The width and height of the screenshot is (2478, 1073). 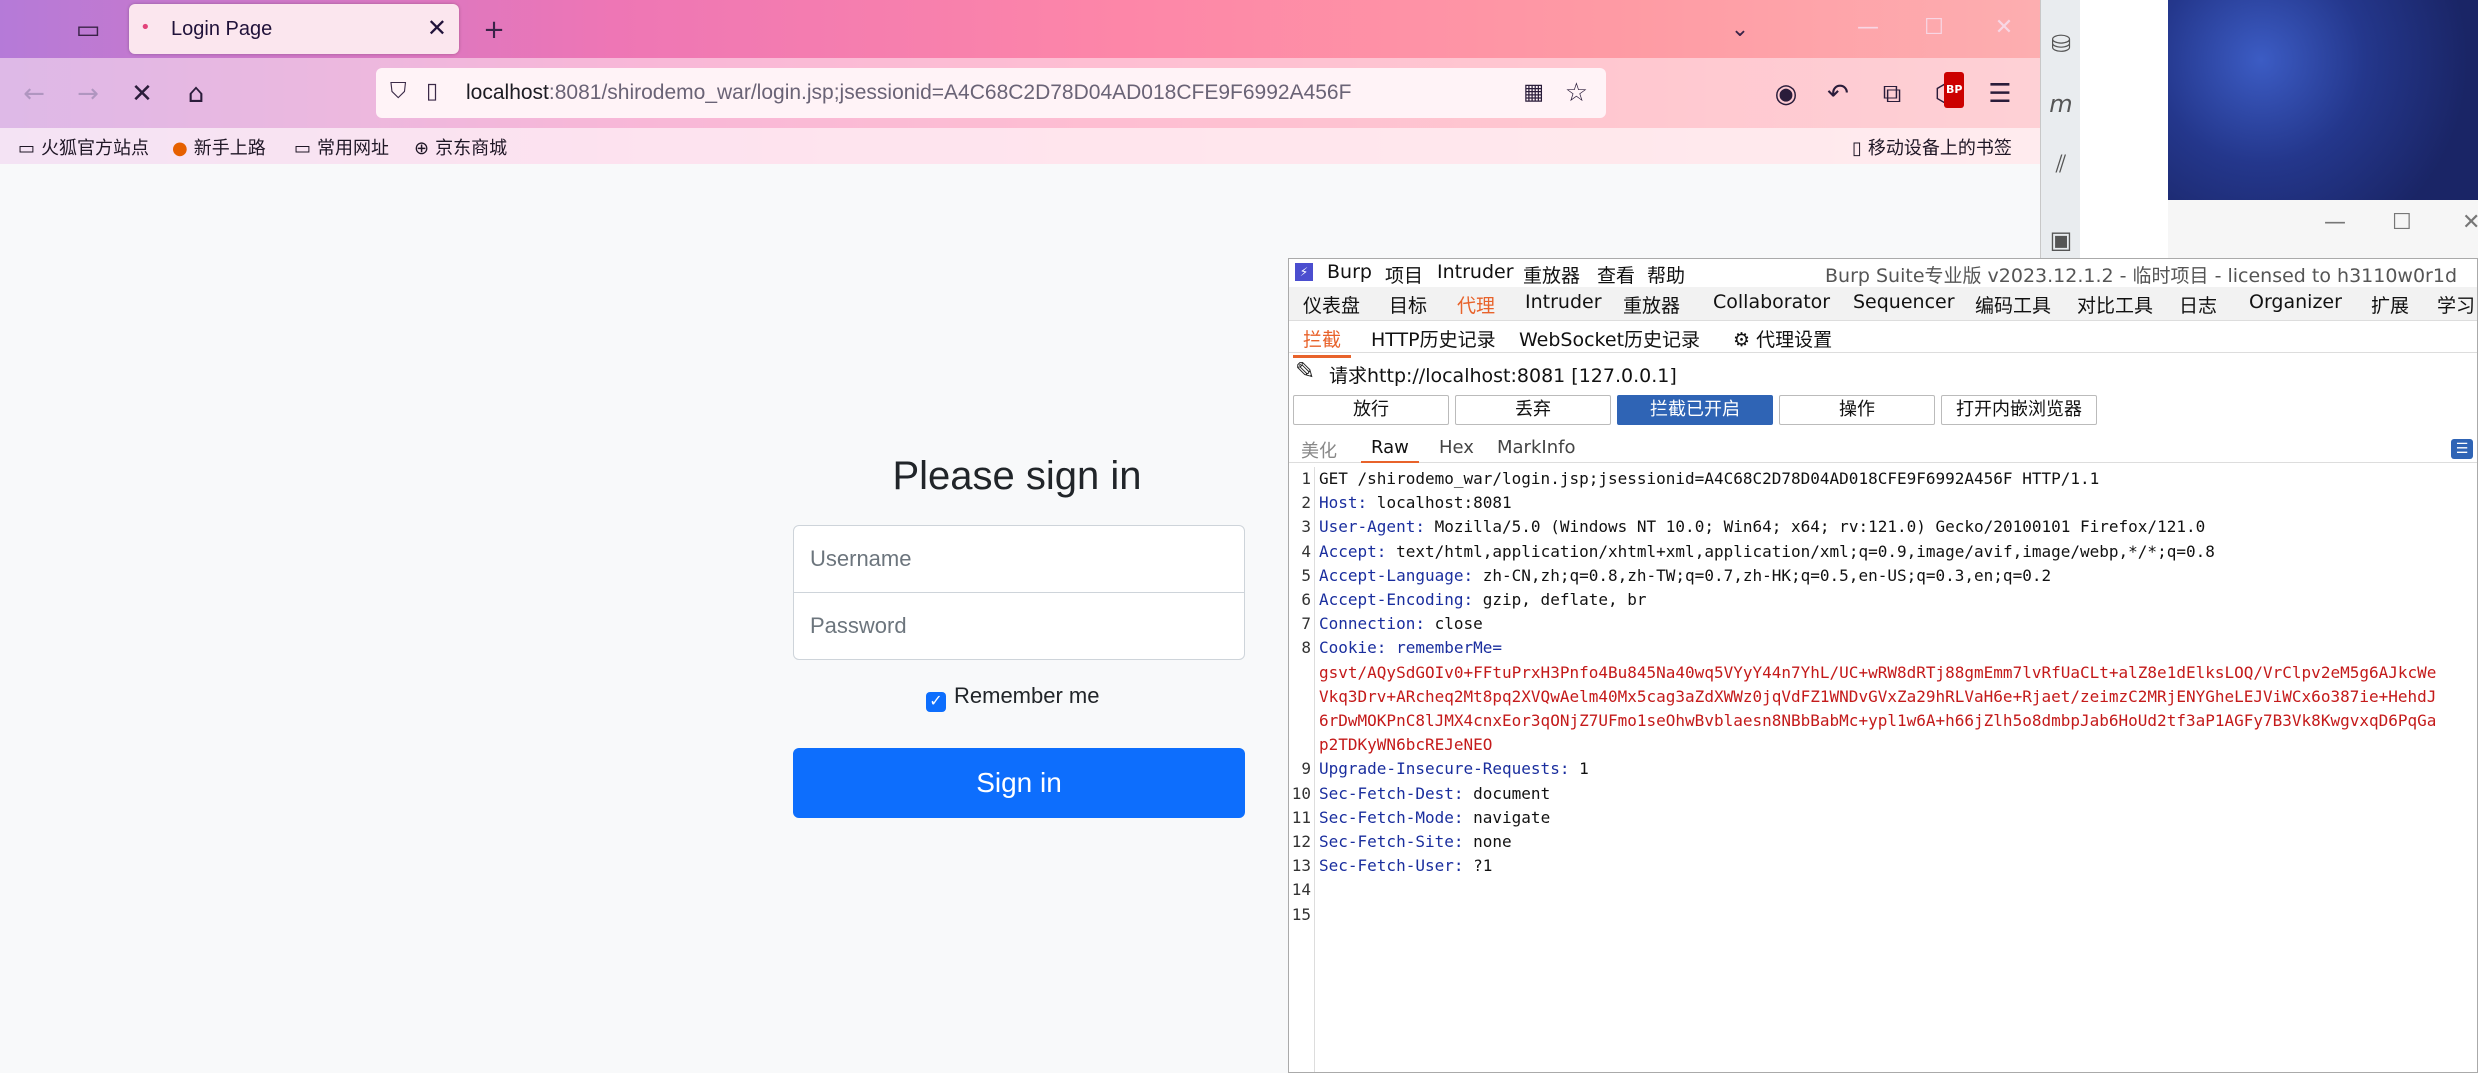 What do you see at coordinates (1454, 768) in the screenshot?
I see `request-line: Upgrade-Insecure-Requests: 1` at bounding box center [1454, 768].